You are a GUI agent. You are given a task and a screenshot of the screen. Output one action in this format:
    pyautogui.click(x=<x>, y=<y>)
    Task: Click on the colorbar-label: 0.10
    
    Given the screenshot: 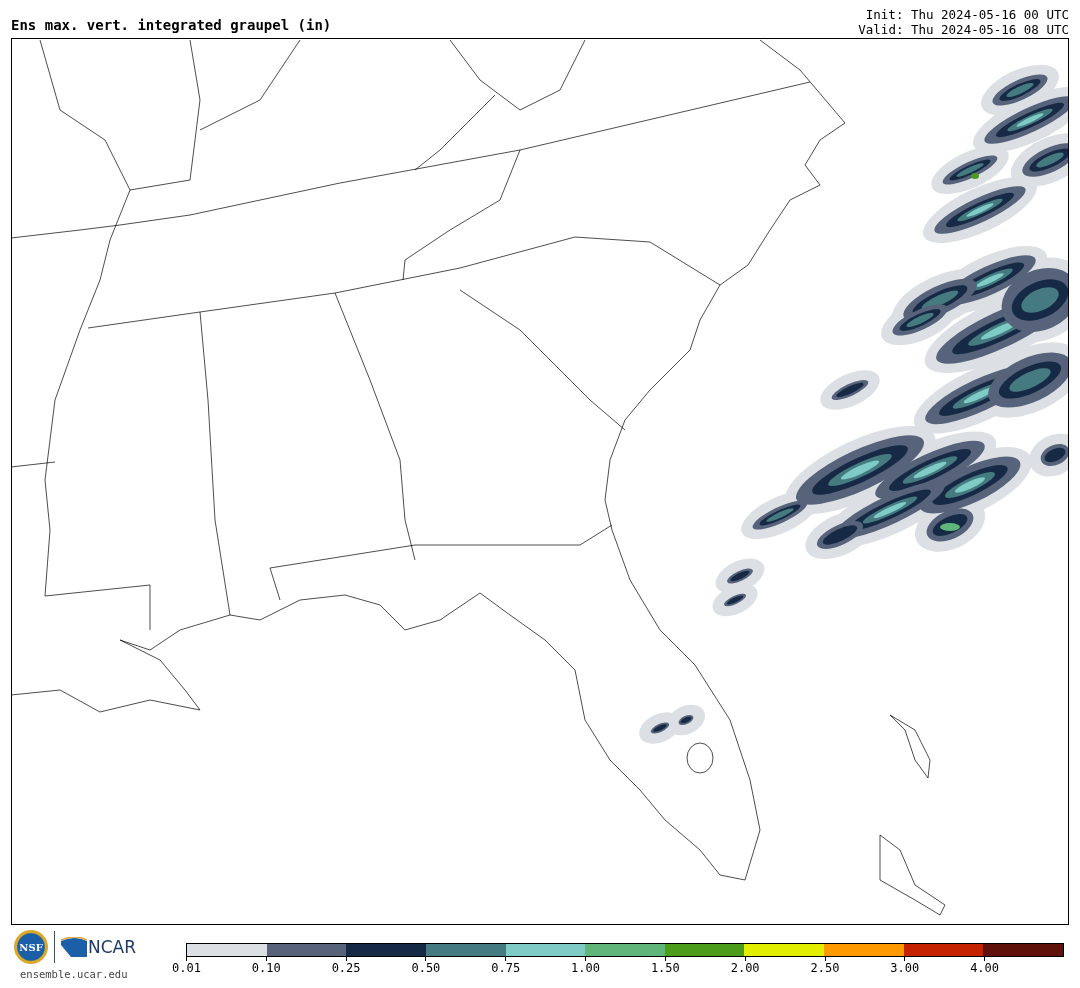 What is the action you would take?
    pyautogui.click(x=266, y=968)
    